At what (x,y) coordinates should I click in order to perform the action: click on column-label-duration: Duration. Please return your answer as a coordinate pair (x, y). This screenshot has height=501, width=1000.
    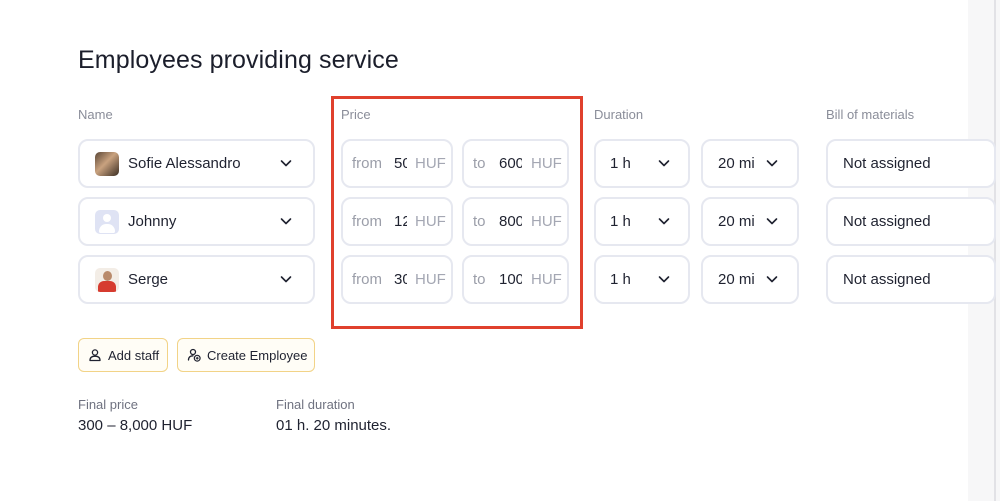
    Looking at the image, I should click on (619, 114).